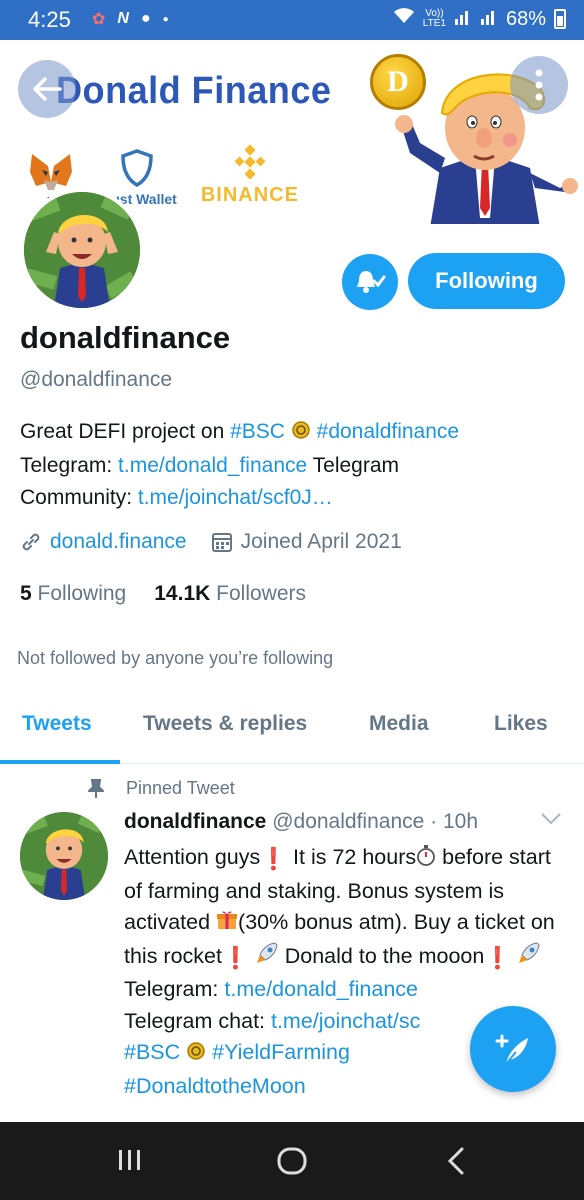  I want to click on nfc-icon: N, so click(123, 18).